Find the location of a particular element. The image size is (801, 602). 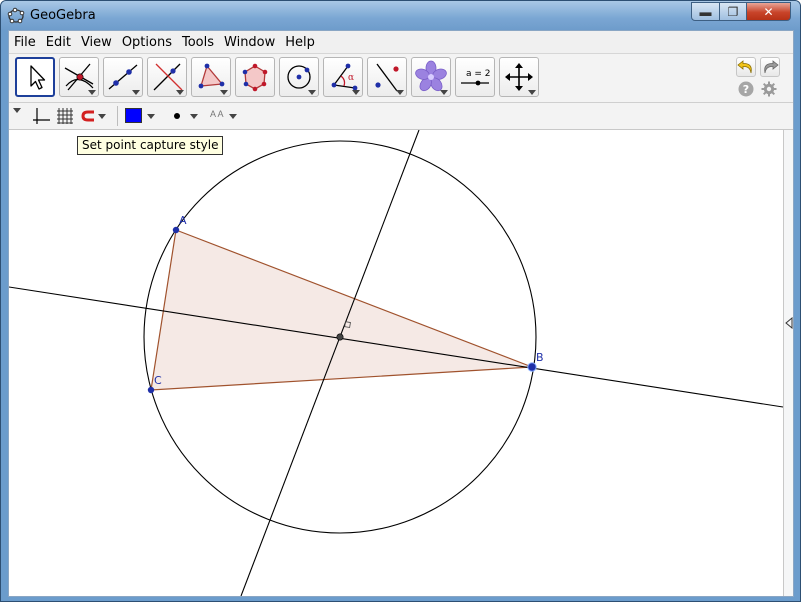

regular-polygon-tool-button is located at coordinates (255, 77).